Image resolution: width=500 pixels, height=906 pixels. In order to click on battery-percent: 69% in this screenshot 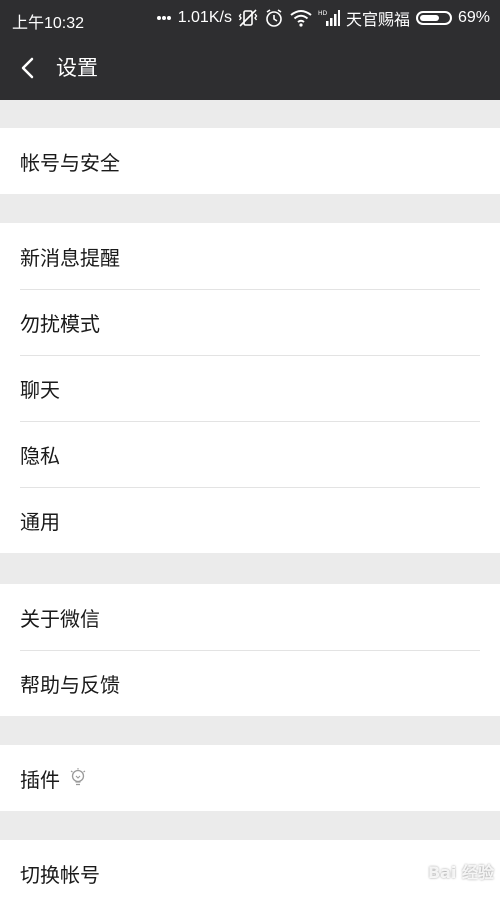, I will do `click(473, 17)`.